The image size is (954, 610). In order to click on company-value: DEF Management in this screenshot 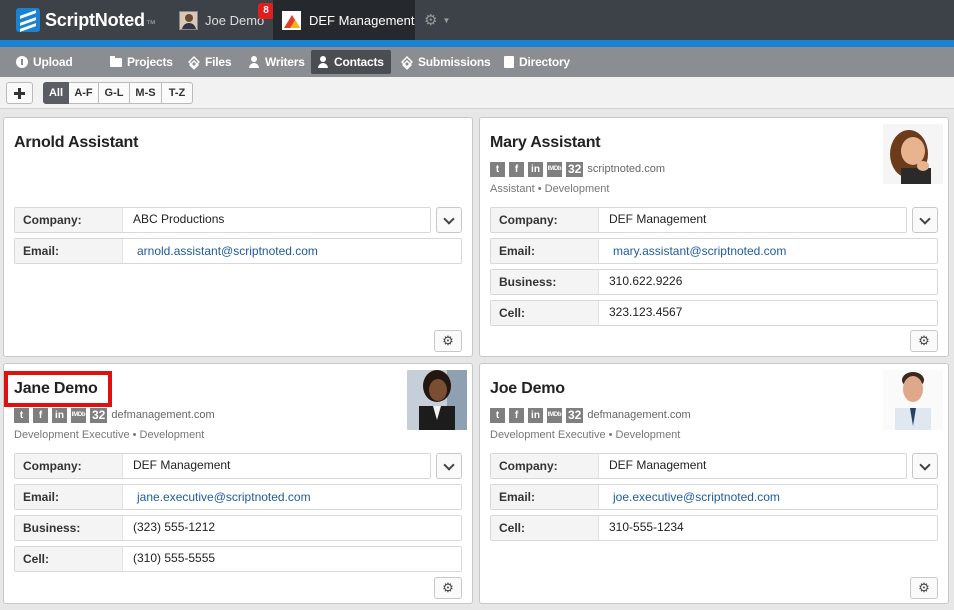, I will do `click(658, 465)`.